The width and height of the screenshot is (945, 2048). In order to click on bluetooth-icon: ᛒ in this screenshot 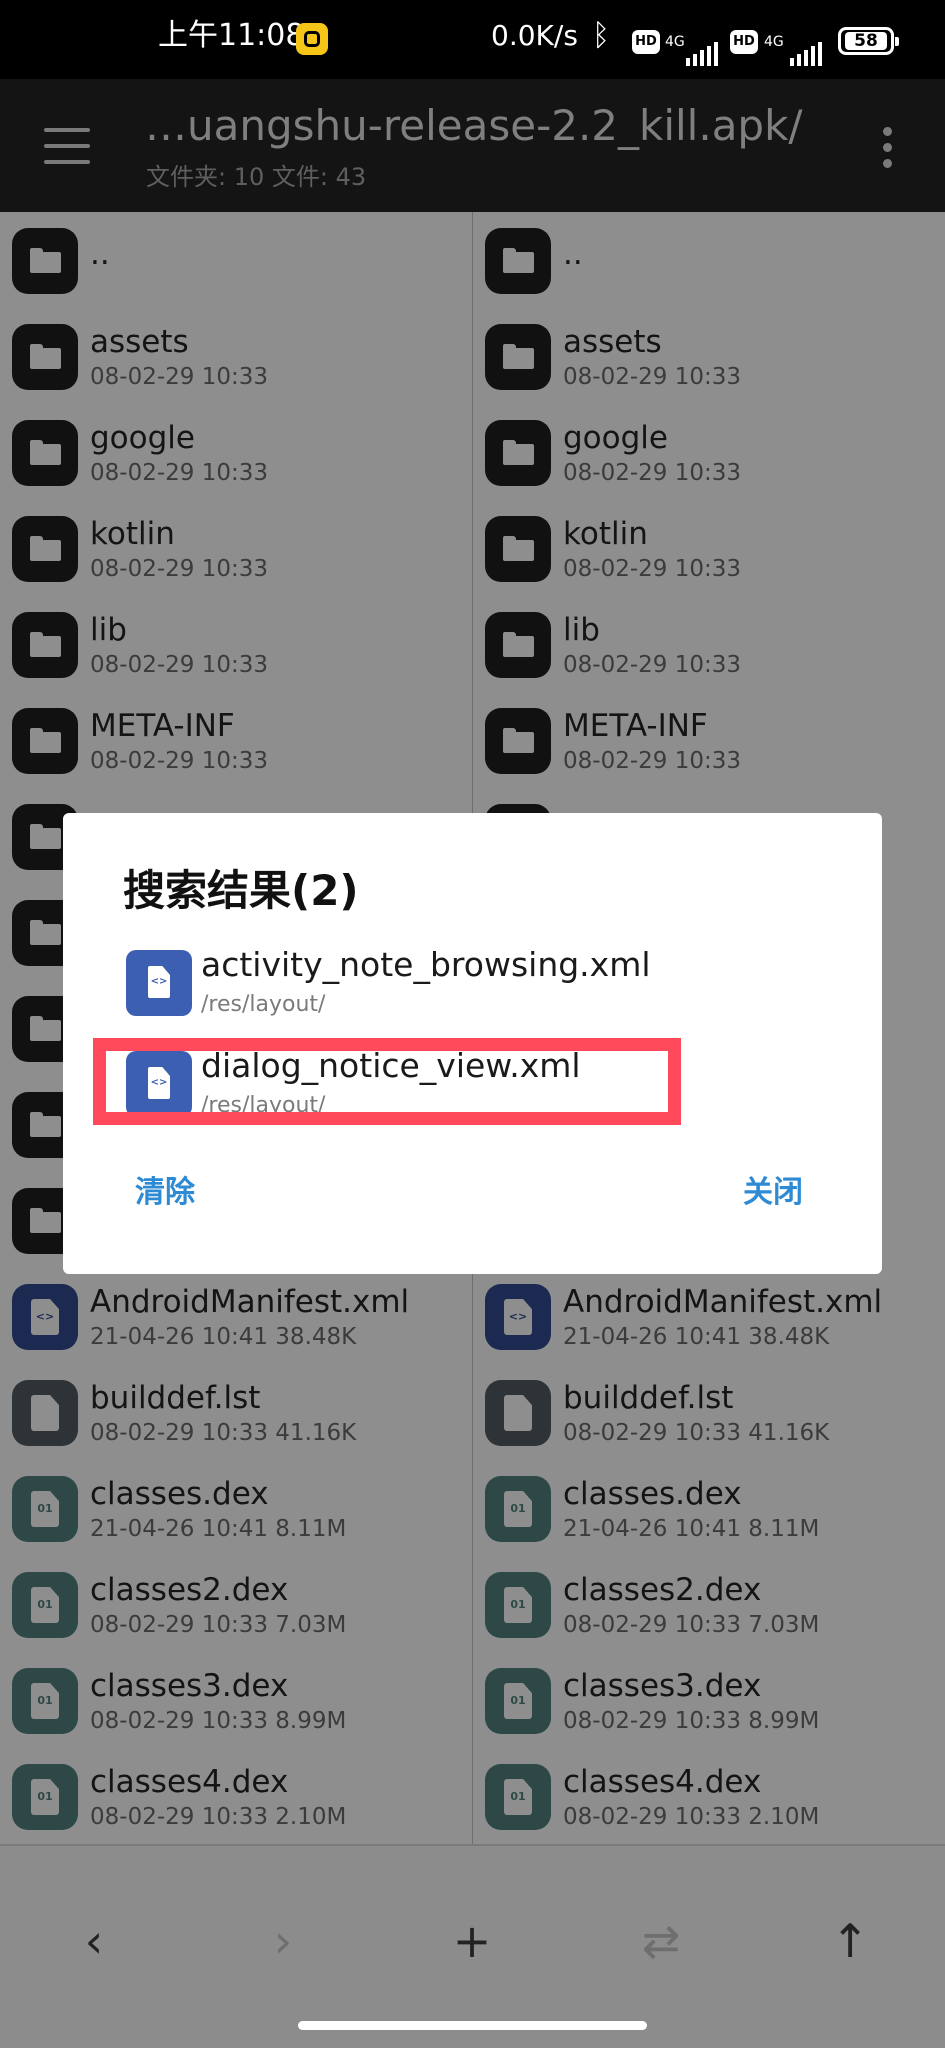, I will do `click(601, 35)`.